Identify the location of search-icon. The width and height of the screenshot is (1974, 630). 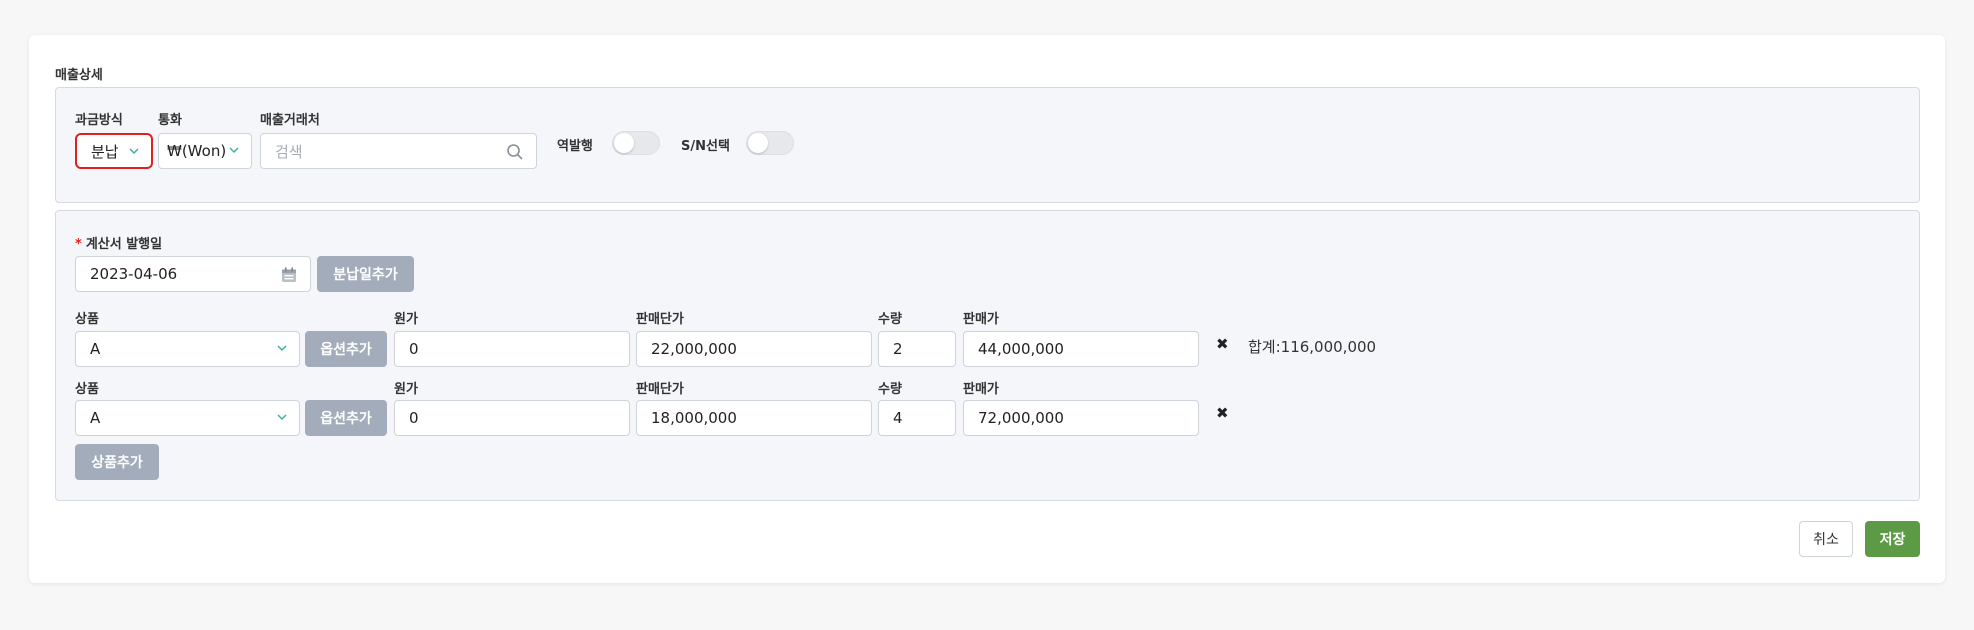
(515, 152).